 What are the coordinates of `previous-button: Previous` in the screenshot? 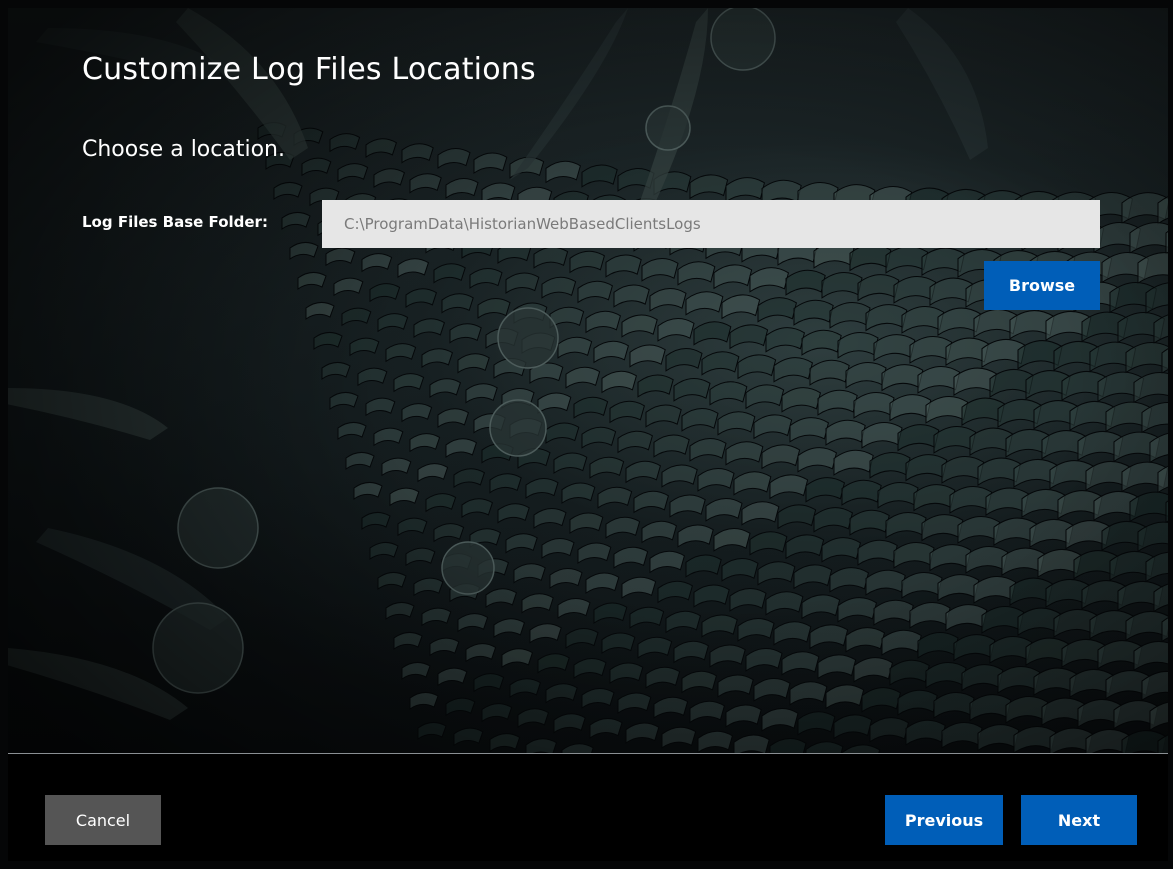 It's located at (944, 820).